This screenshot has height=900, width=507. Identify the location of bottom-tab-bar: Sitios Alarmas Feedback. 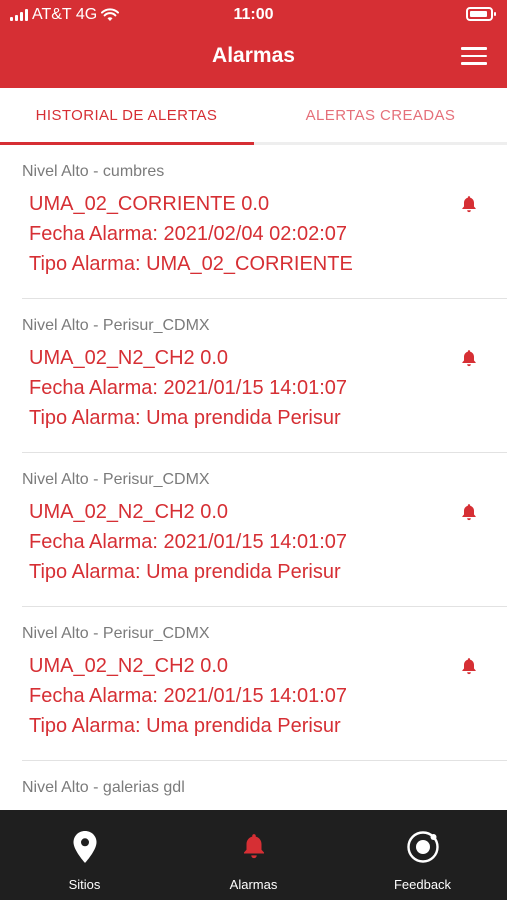
(253, 855).